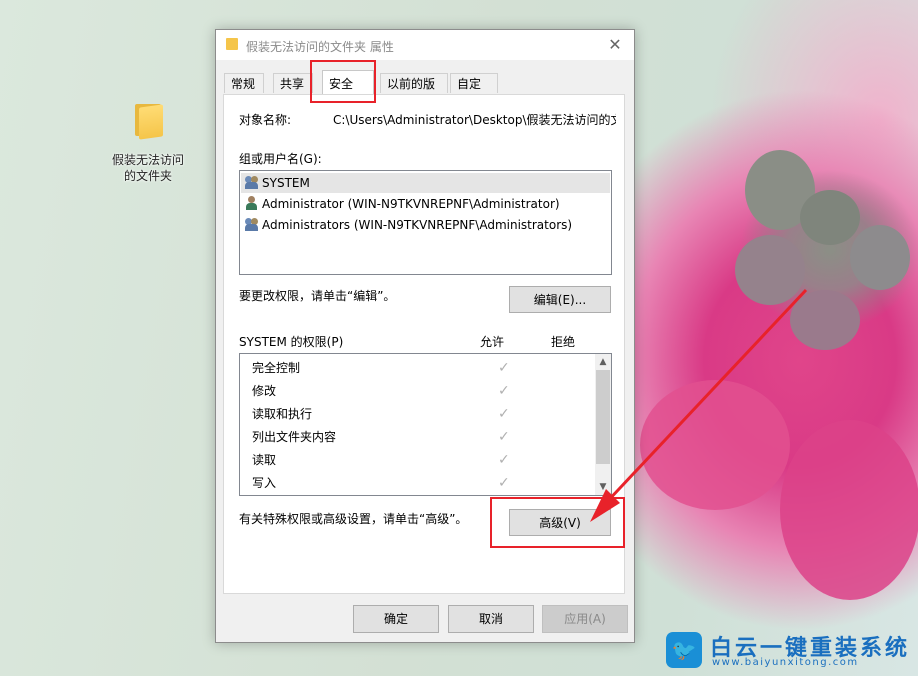 This screenshot has width=918, height=676. I want to click on tab-customize: 自定义, so click(474, 92).